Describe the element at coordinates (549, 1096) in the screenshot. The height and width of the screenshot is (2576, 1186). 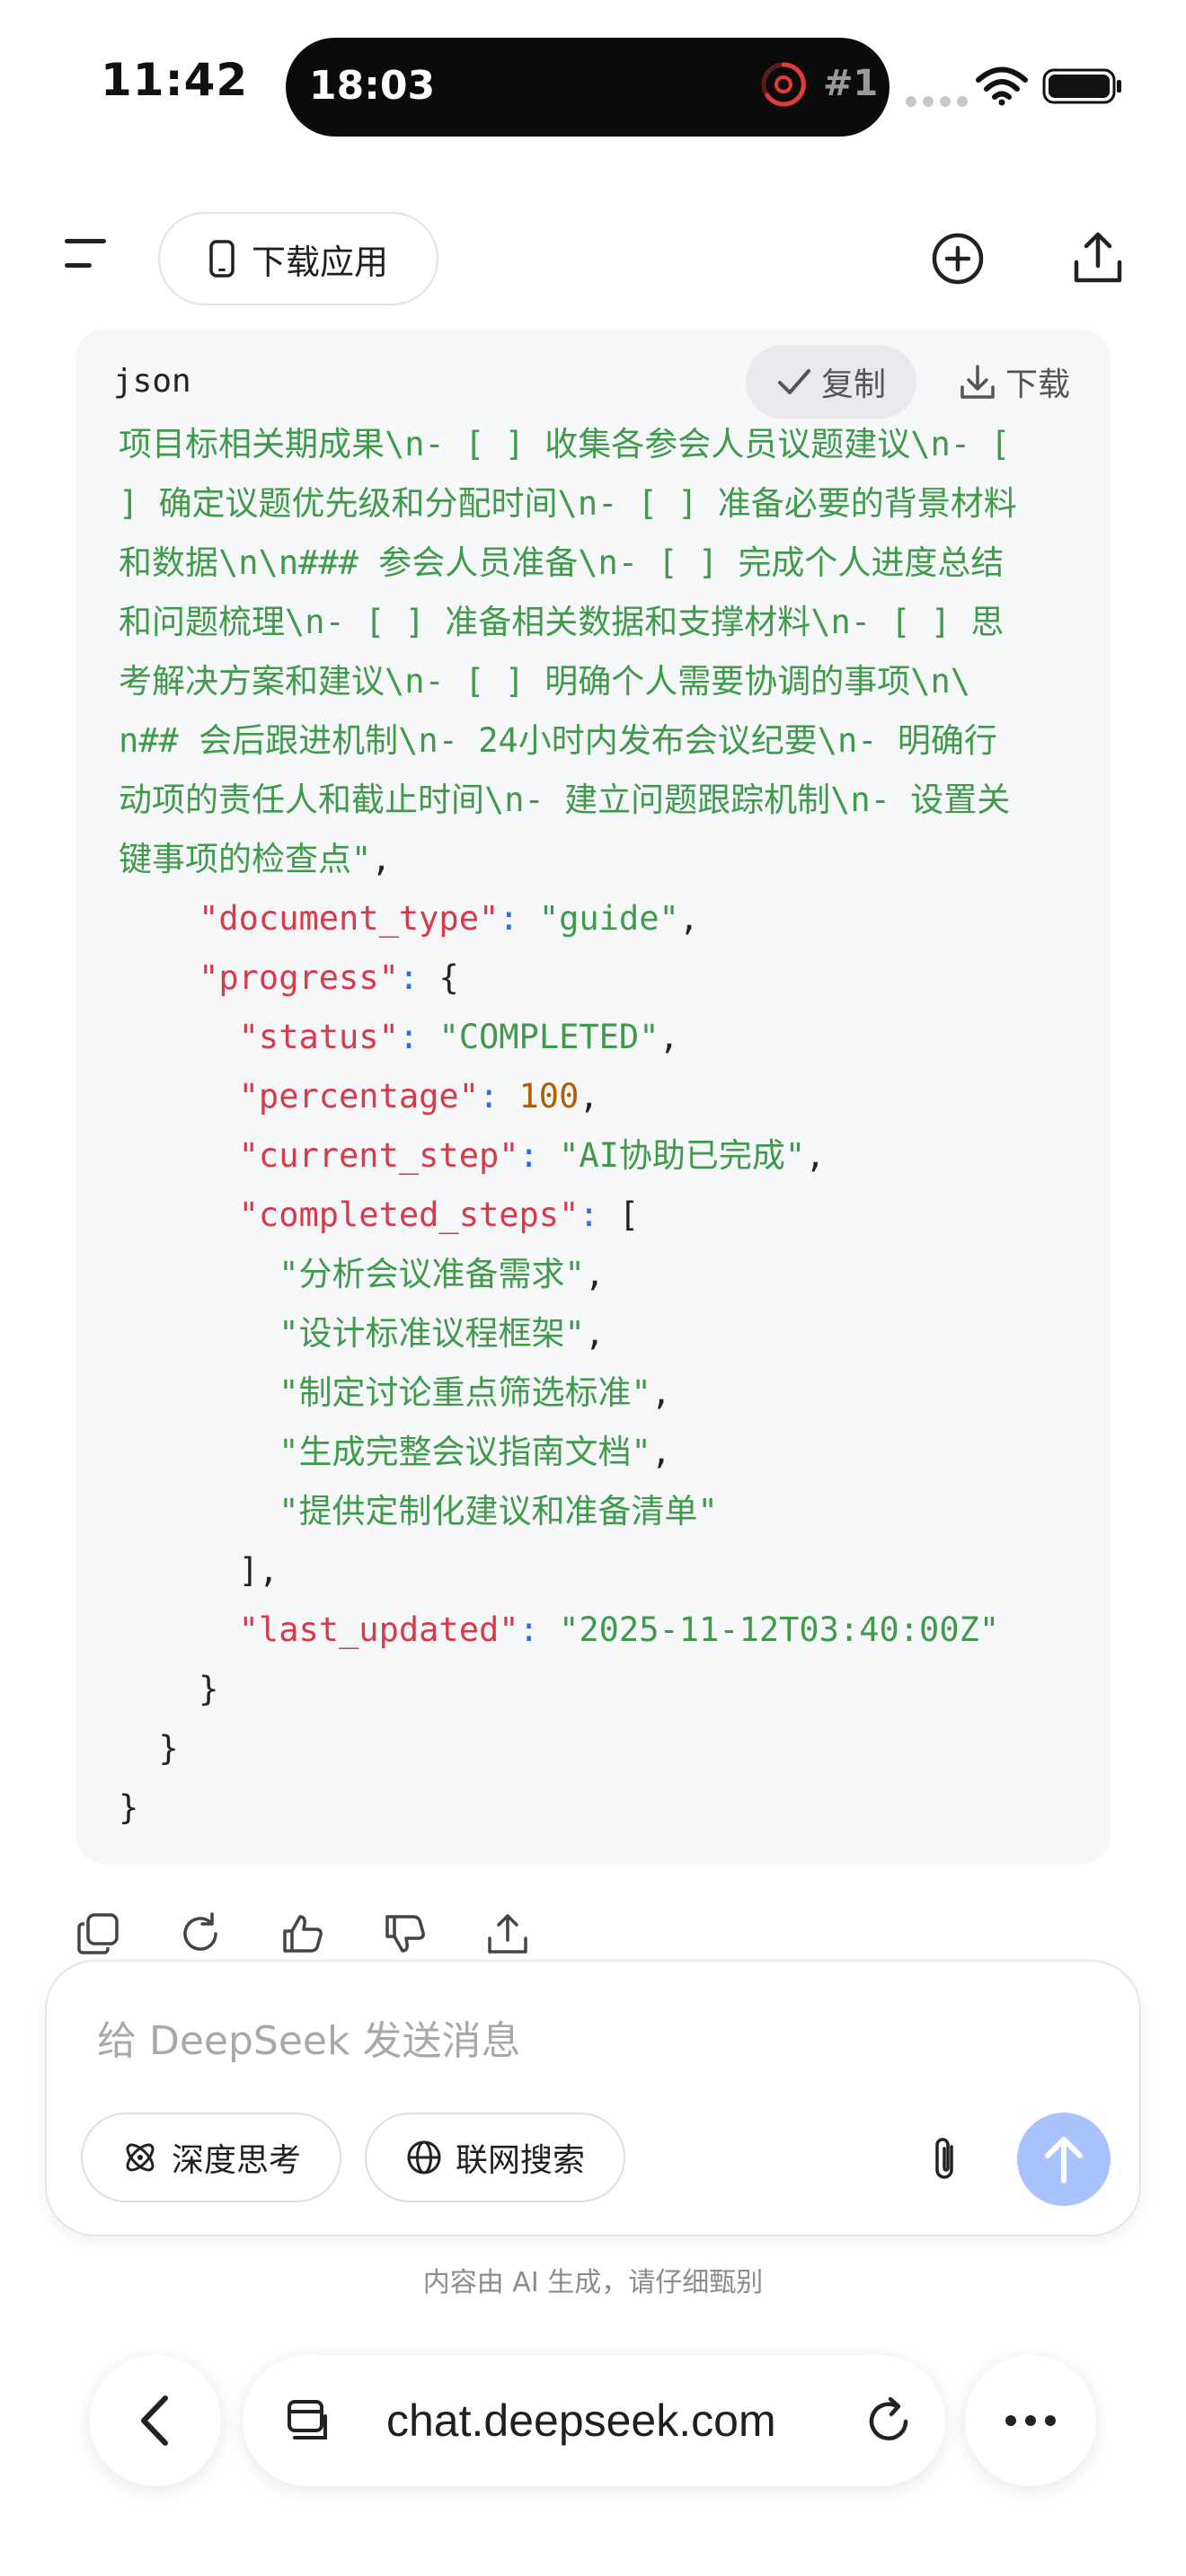
I see `code-token: 100` at that location.